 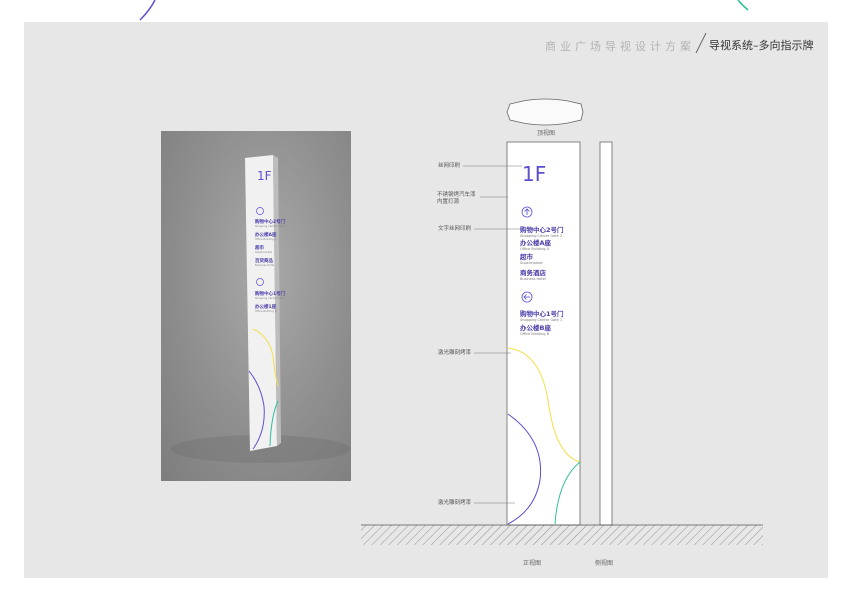 I want to click on sign-destination-4: 商务酒店 Business Hotel, so click(x=533, y=275).